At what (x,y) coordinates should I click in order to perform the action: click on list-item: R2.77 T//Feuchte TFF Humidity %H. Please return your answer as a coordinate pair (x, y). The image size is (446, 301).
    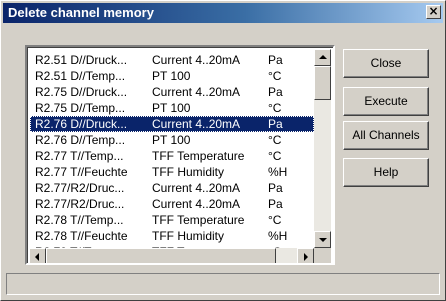
    Looking at the image, I should click on (172, 172).